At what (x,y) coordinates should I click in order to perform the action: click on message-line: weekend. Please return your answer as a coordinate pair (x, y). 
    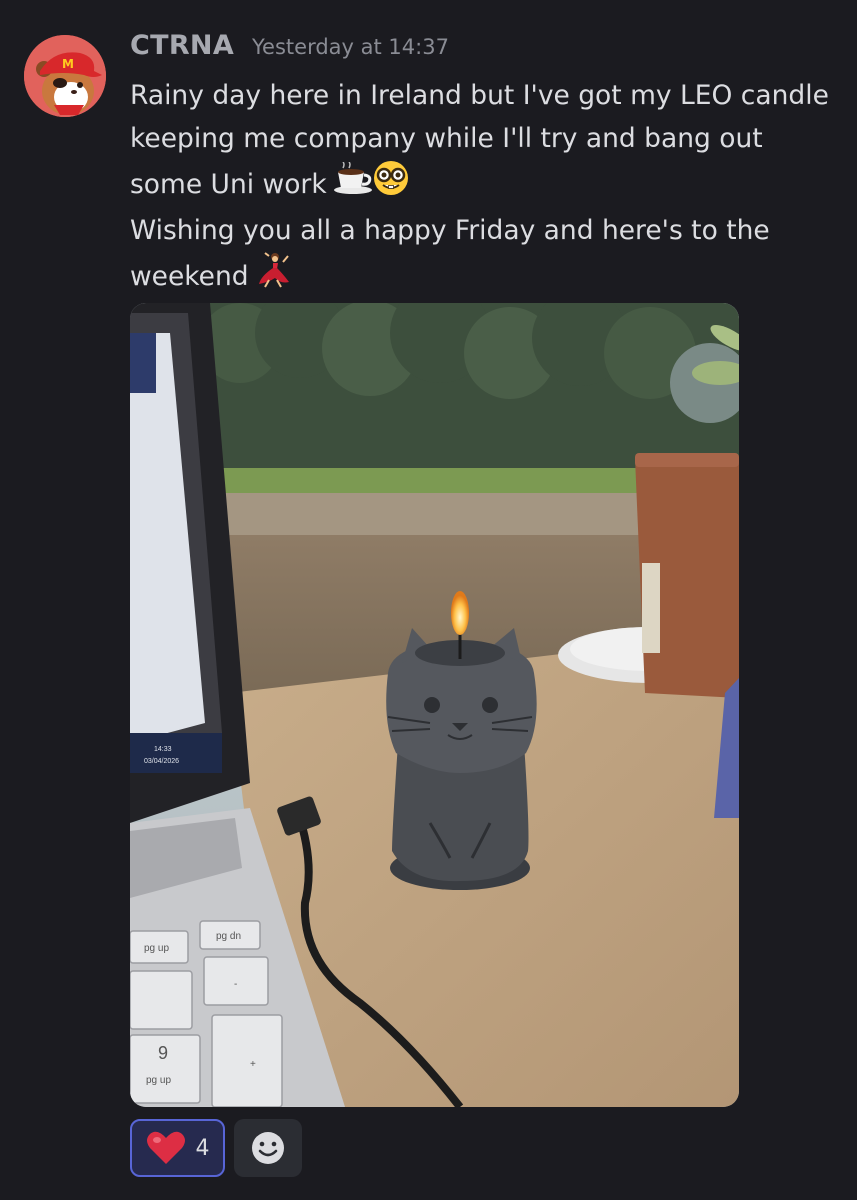
    Looking at the image, I should click on (487, 276).